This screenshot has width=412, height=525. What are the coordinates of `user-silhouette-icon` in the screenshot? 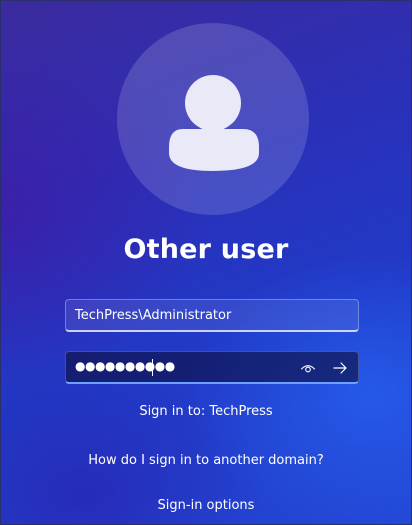 It's located at (214, 123).